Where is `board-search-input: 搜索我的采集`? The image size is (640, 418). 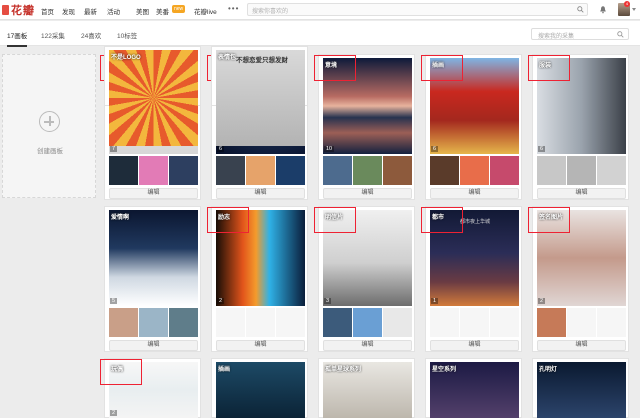 board-search-input: 搜索我的采集 is located at coordinates (580, 34).